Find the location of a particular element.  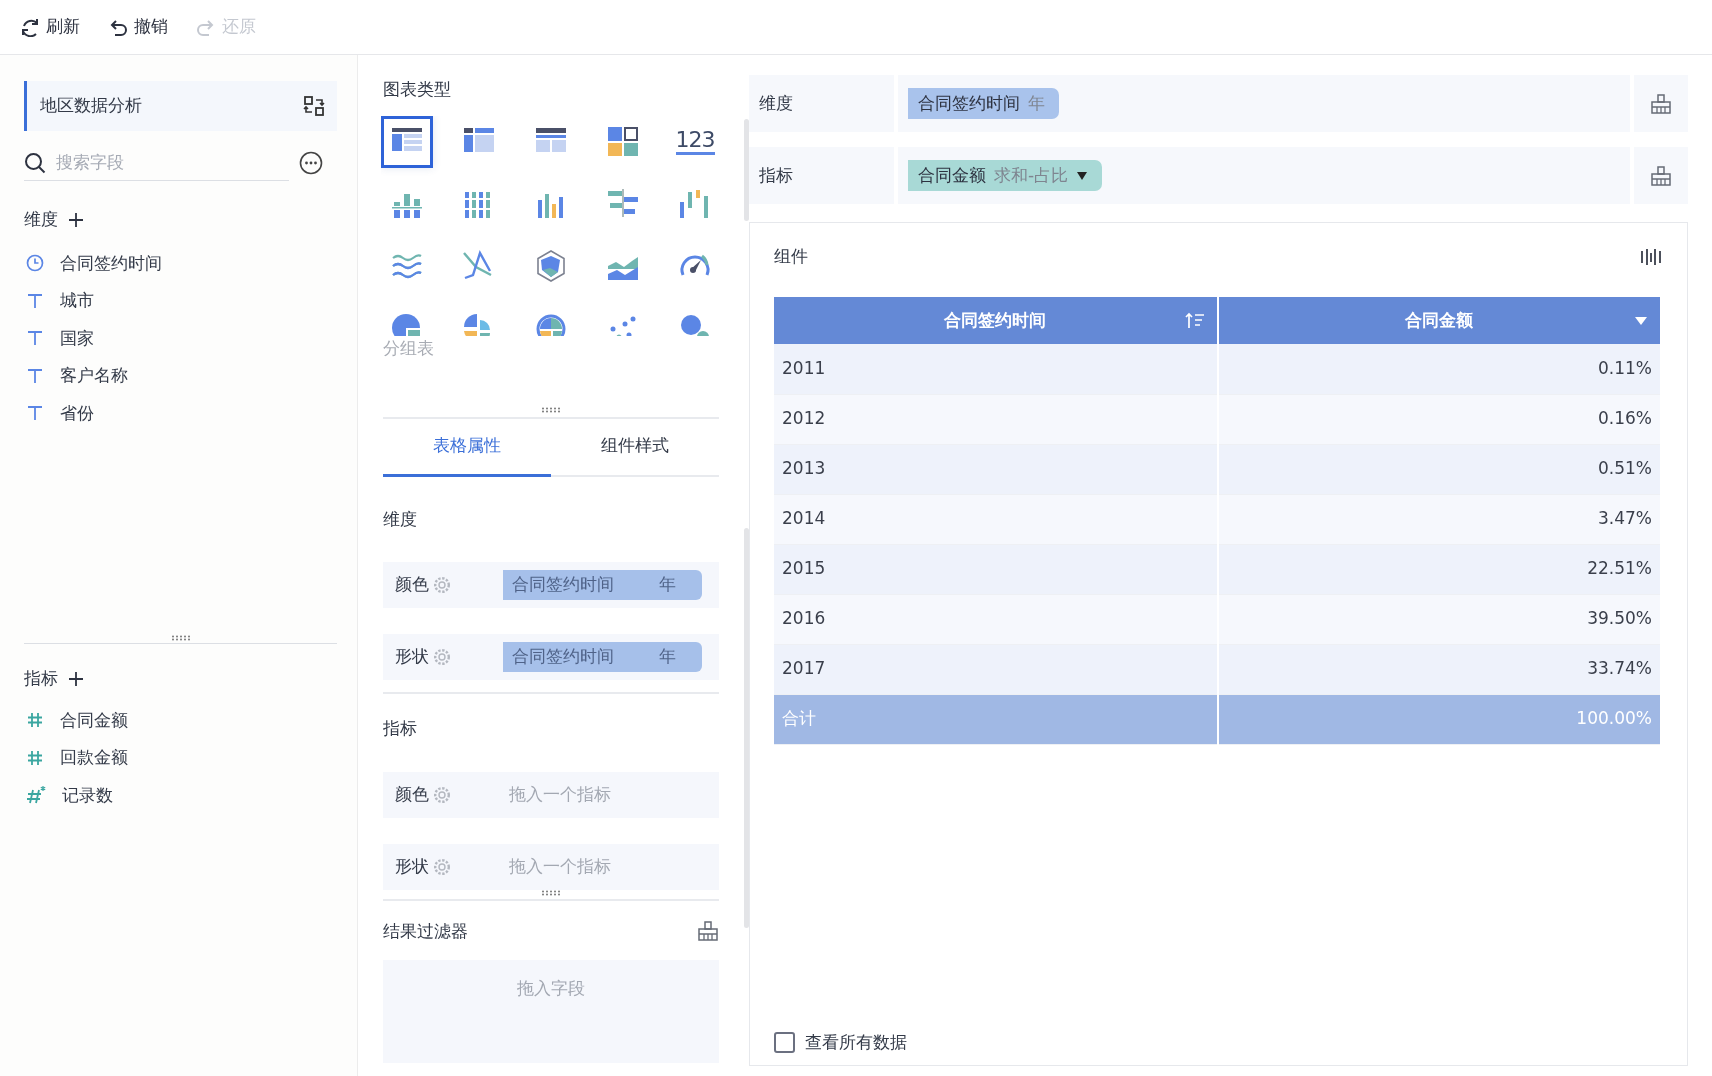

field-name: 省份 is located at coordinates (77, 413).